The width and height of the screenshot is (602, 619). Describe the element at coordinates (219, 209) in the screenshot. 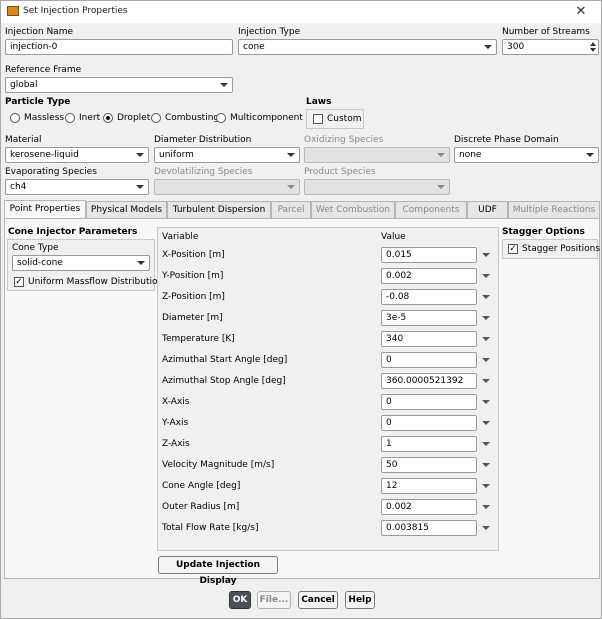

I see `tab-turbulent-dispersion: Turbulent Dispersion` at that location.